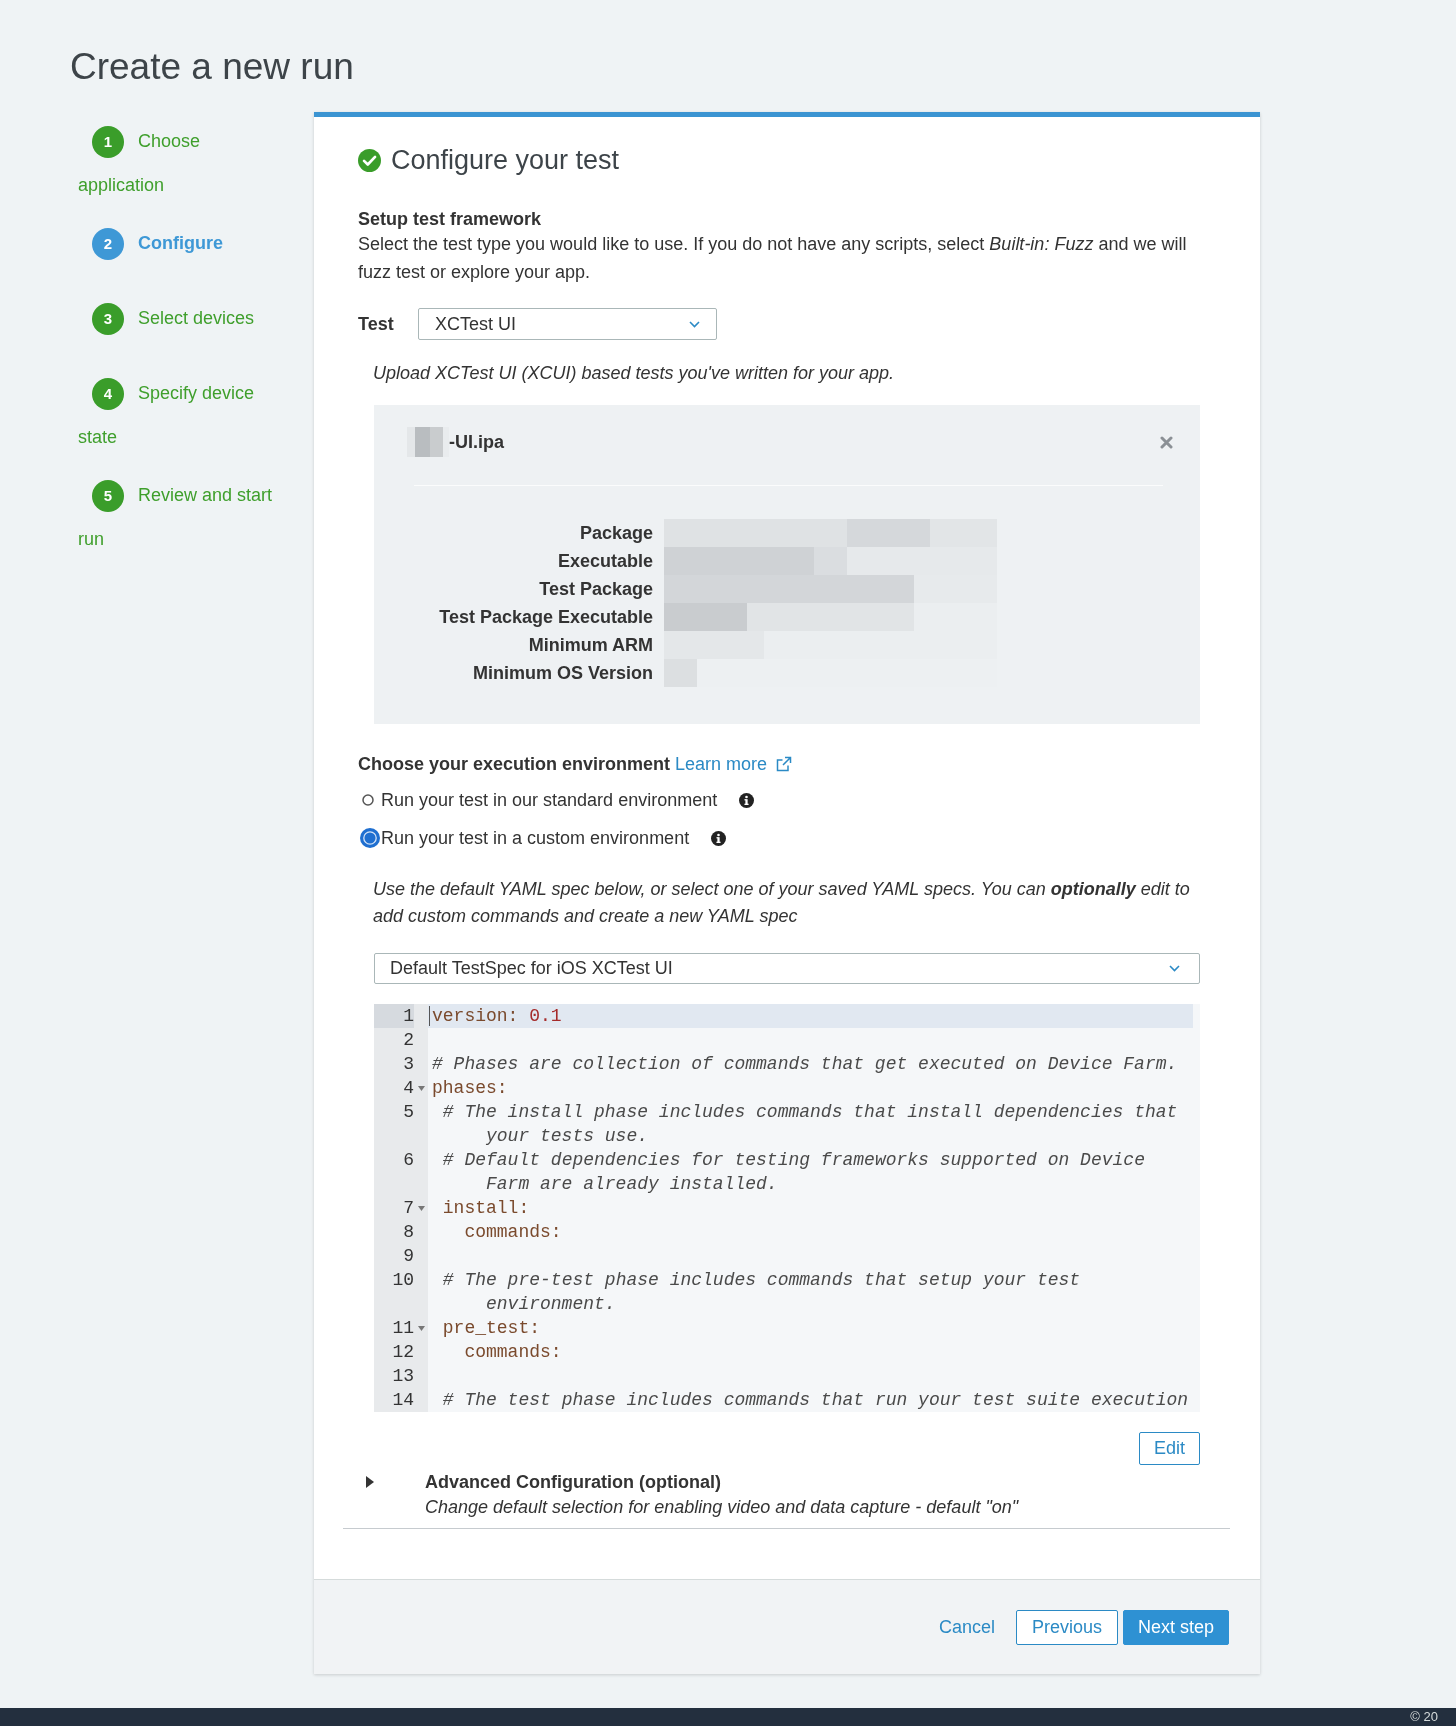  Describe the element at coordinates (535, 838) in the screenshot. I see `radio-label: Run your test in a custom environment` at that location.